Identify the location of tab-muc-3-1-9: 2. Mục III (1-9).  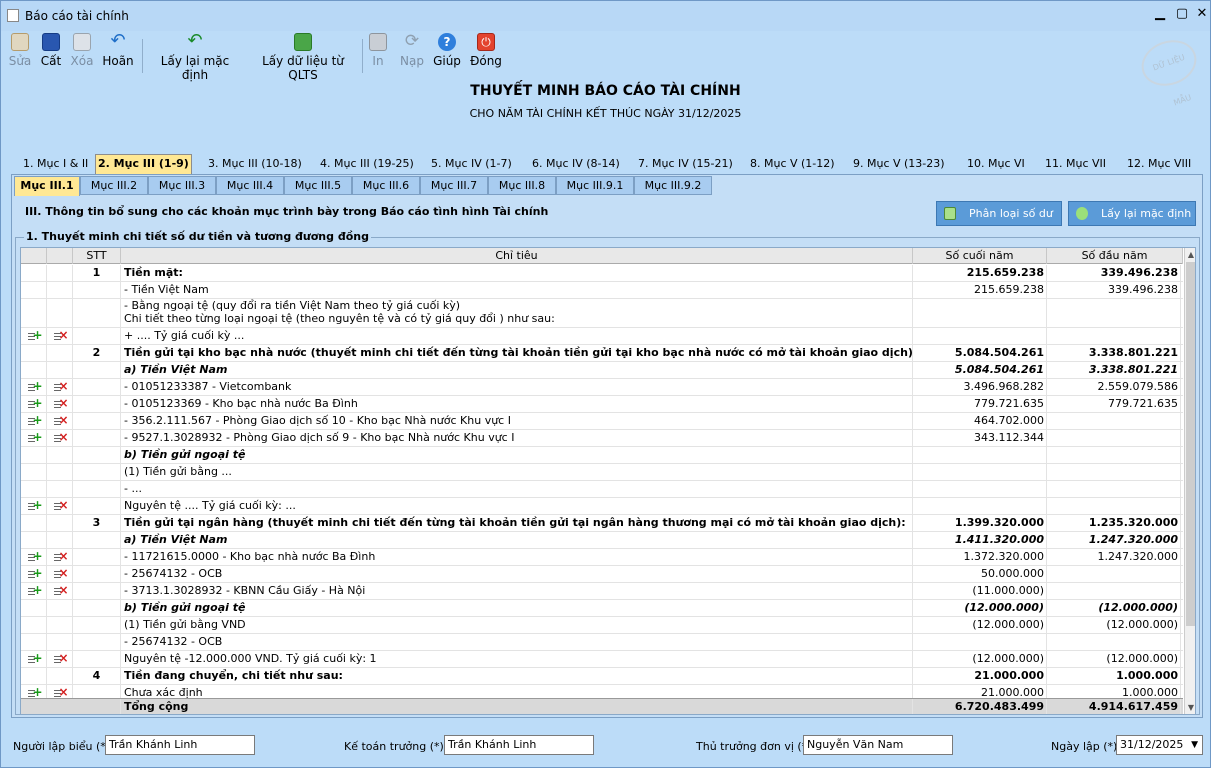
(143, 164).